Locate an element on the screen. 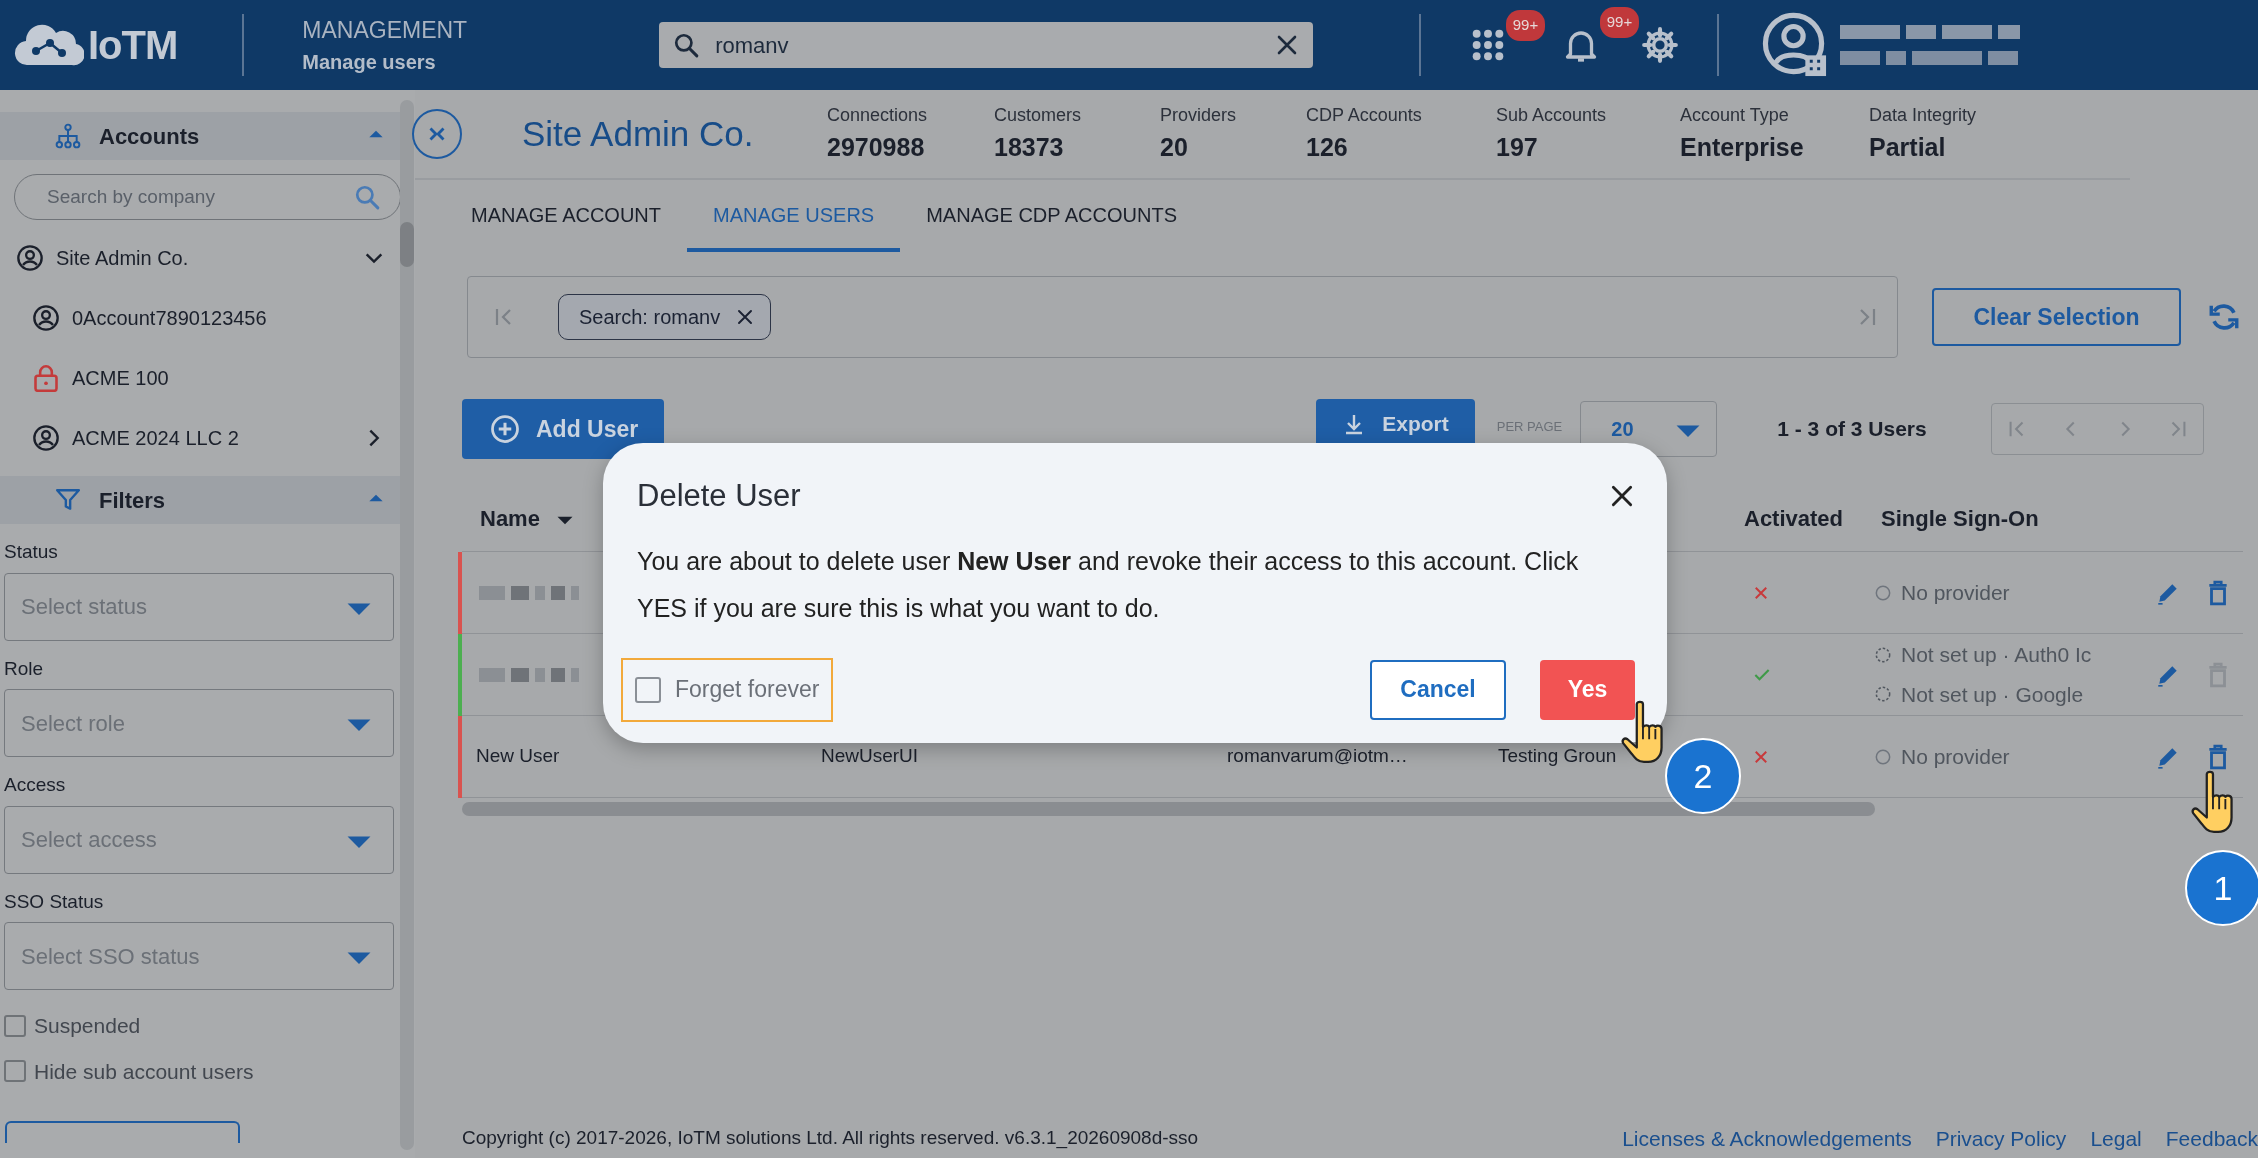 The height and width of the screenshot is (1158, 2258). field-label: Role is located at coordinates (24, 668).